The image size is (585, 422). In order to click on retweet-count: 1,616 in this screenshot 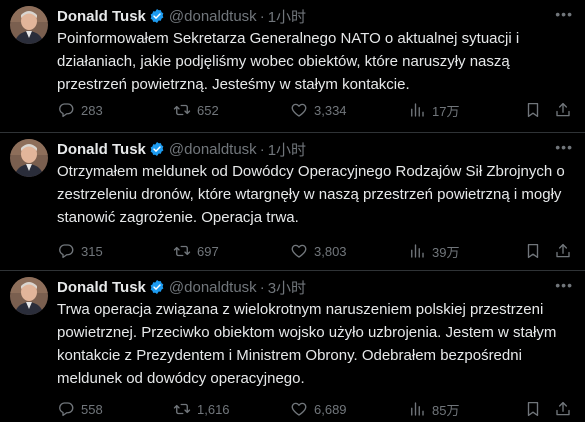, I will do `click(213, 409)`.